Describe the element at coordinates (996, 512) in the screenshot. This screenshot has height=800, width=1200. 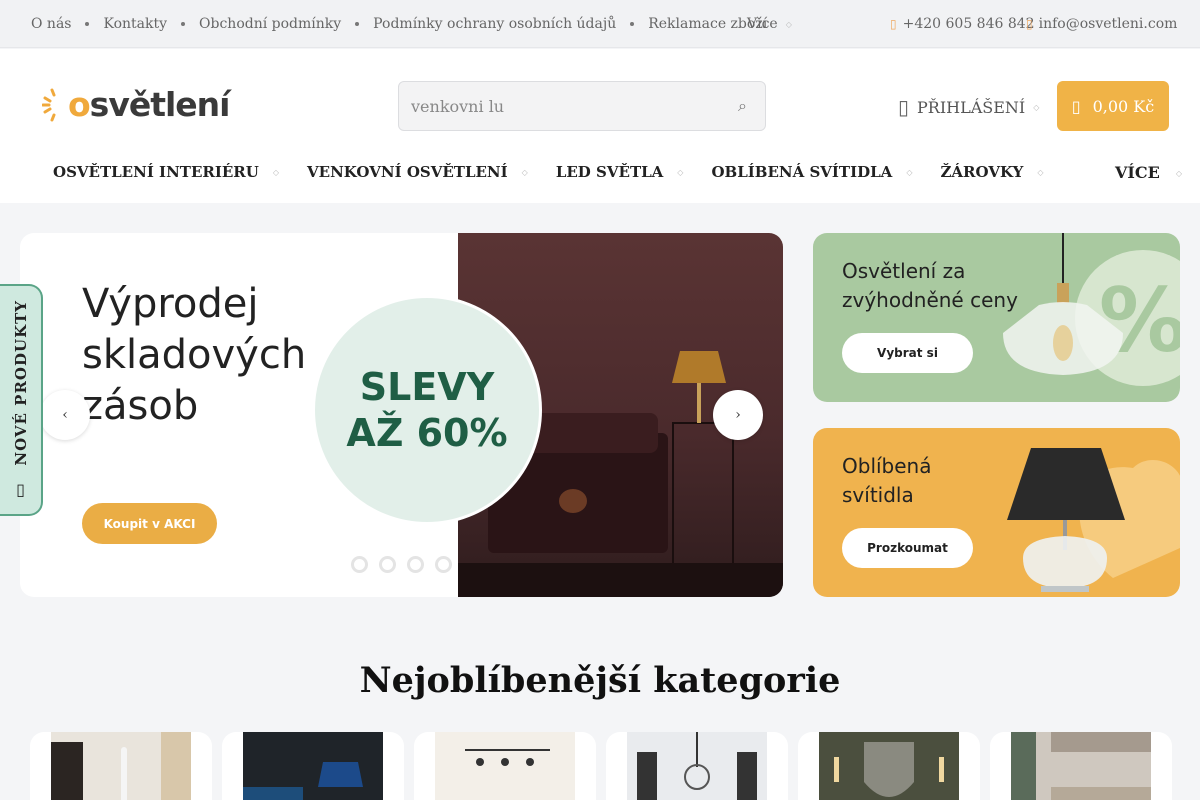
I see `promo-banner-favourites: Oblíbená svítidla Prozkoumat` at that location.